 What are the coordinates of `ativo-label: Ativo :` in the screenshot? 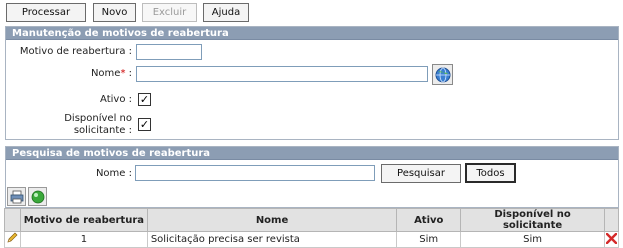 It's located at (116, 99).